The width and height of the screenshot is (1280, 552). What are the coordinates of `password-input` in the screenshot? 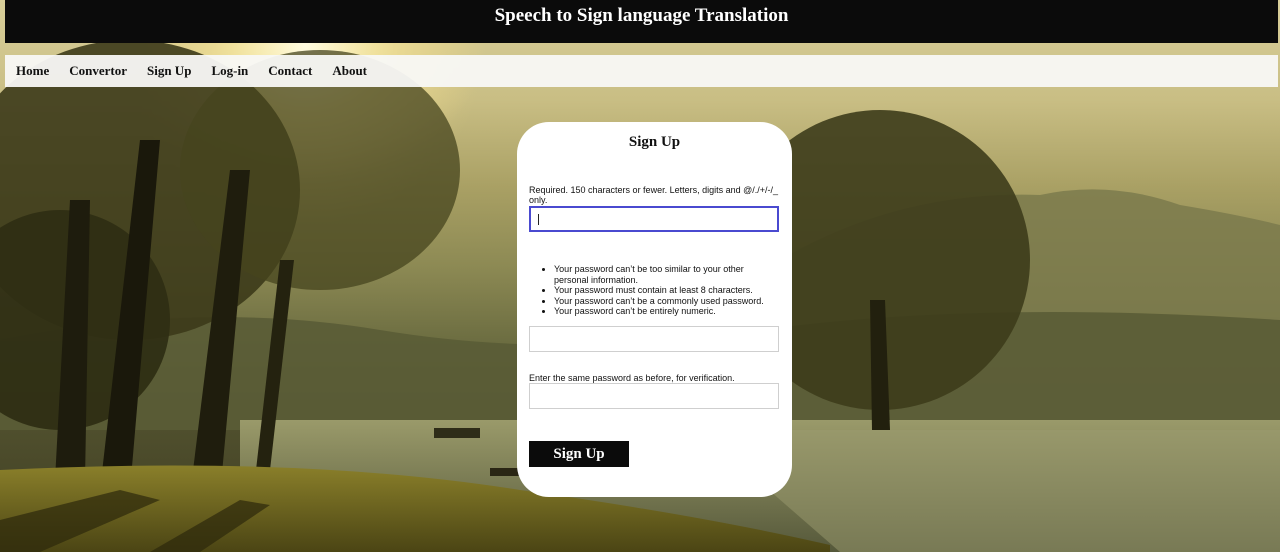 It's located at (654, 339).